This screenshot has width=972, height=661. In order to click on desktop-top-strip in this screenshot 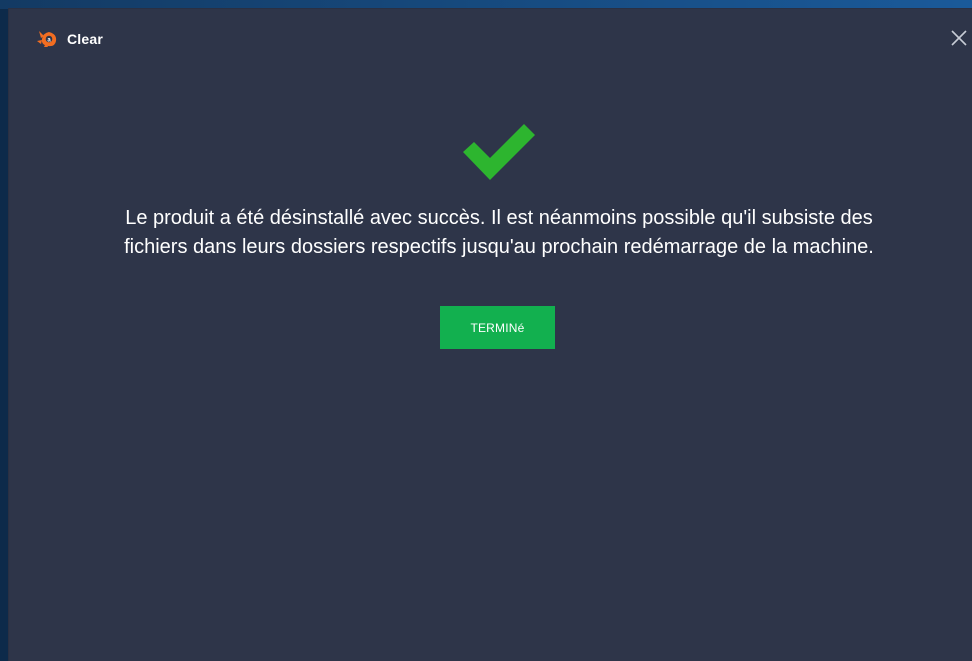, I will do `click(486, 4)`.